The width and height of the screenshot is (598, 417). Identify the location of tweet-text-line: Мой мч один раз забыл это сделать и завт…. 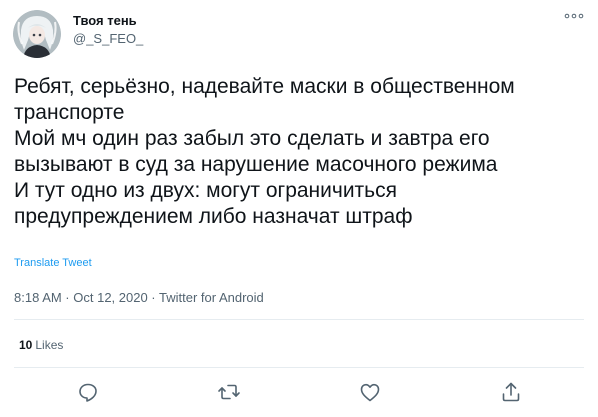
(252, 138).